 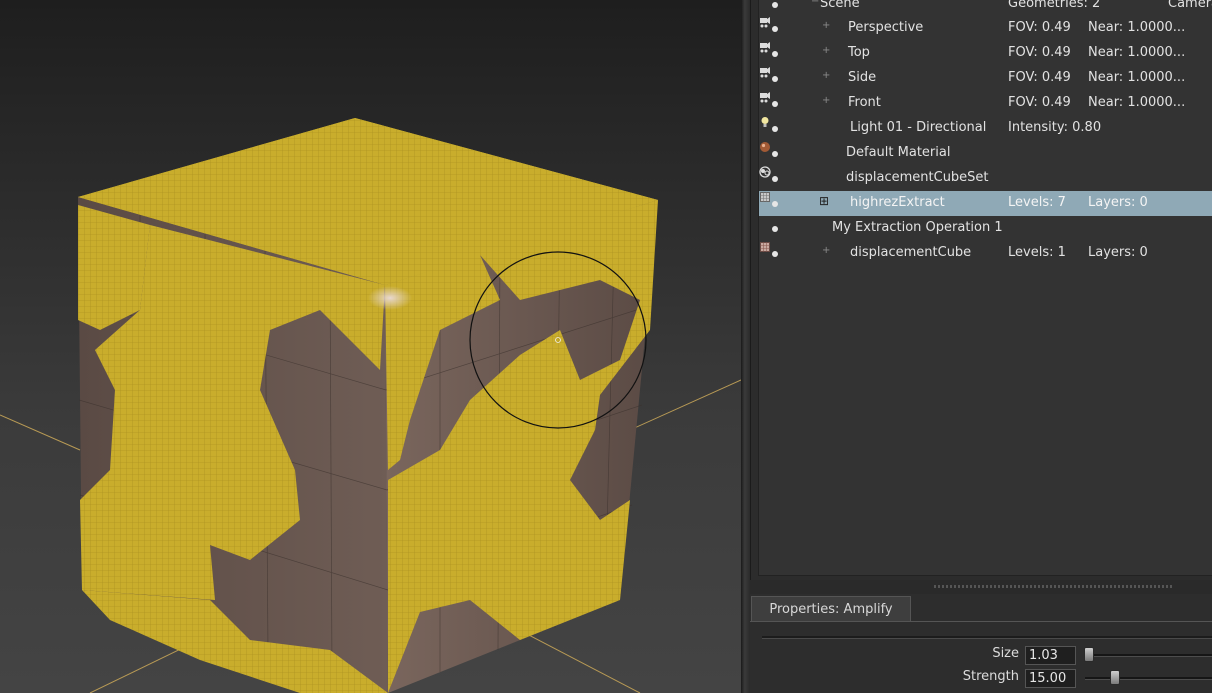 I want to click on item-name: Light 01 - Directional, so click(x=918, y=127).